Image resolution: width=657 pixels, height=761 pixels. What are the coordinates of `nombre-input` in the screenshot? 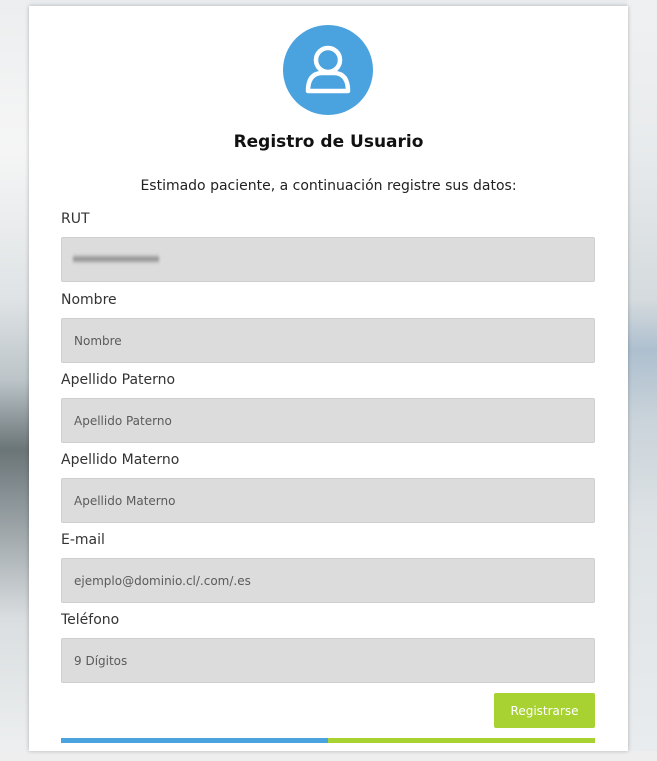 It's located at (328, 340).